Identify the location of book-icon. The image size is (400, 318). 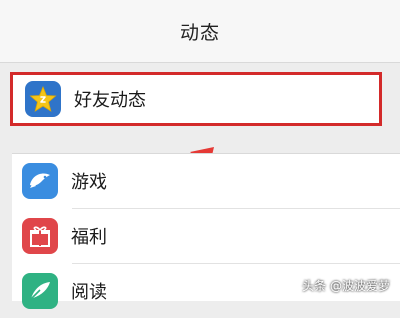
(40, 291).